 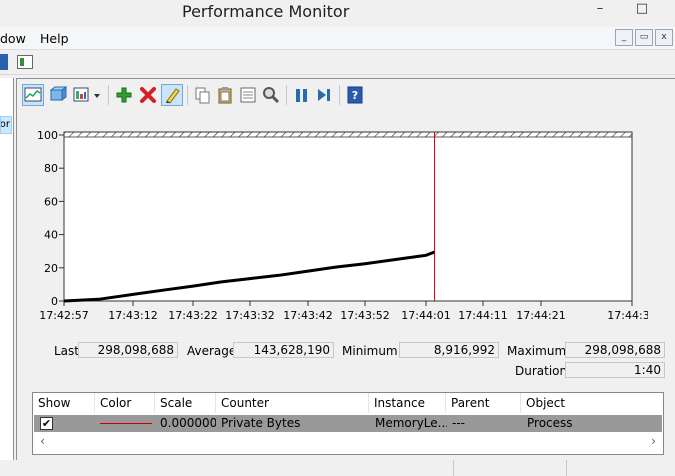 I want to click on status-bar, so click(x=337, y=468).